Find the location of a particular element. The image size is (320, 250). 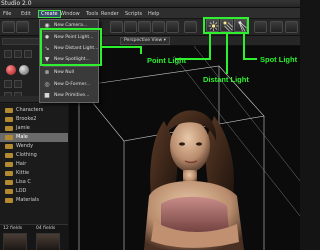

callout-distant-light: Distant Light is located at coordinates (226, 79).